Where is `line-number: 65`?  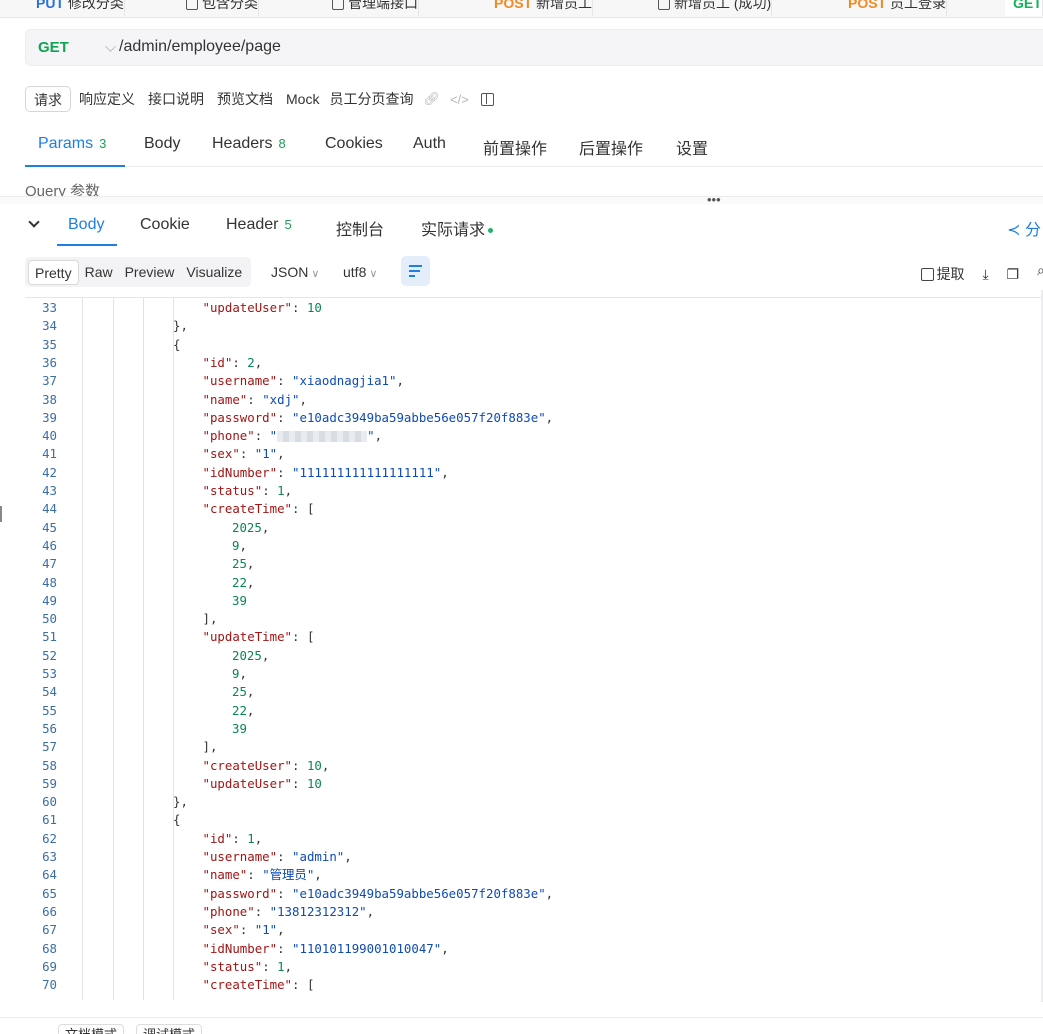 line-number: 65 is located at coordinates (49, 893).